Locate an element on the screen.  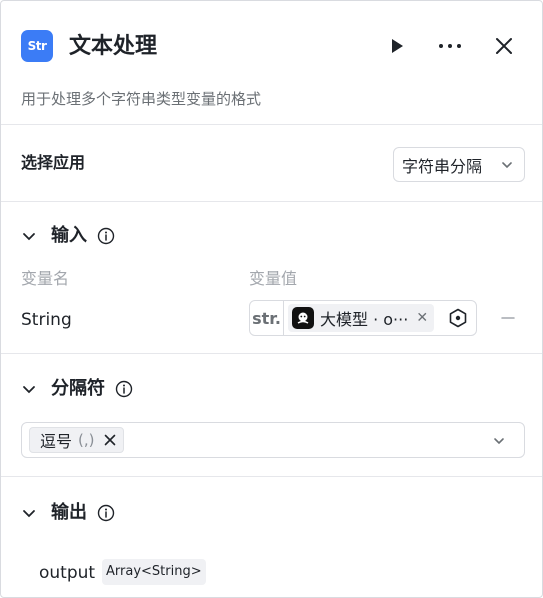
column-header-name: 变量名 is located at coordinates (45, 278).